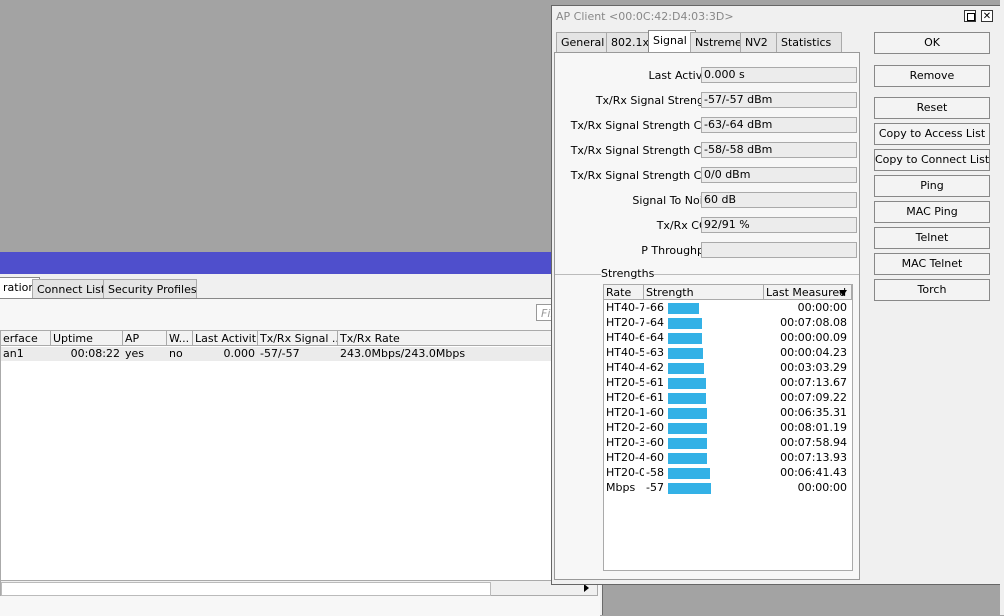 The image size is (1004, 616). Describe the element at coordinates (655, 337) in the screenshot. I see `cell-strength: -64` at that location.